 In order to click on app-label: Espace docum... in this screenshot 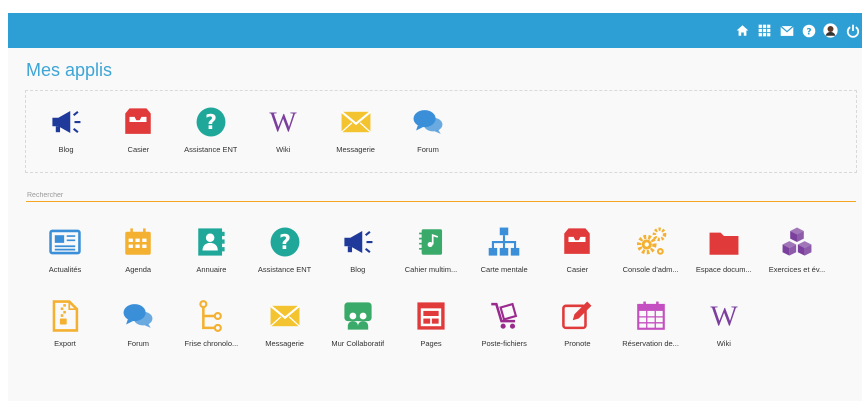, I will do `click(723, 269)`.